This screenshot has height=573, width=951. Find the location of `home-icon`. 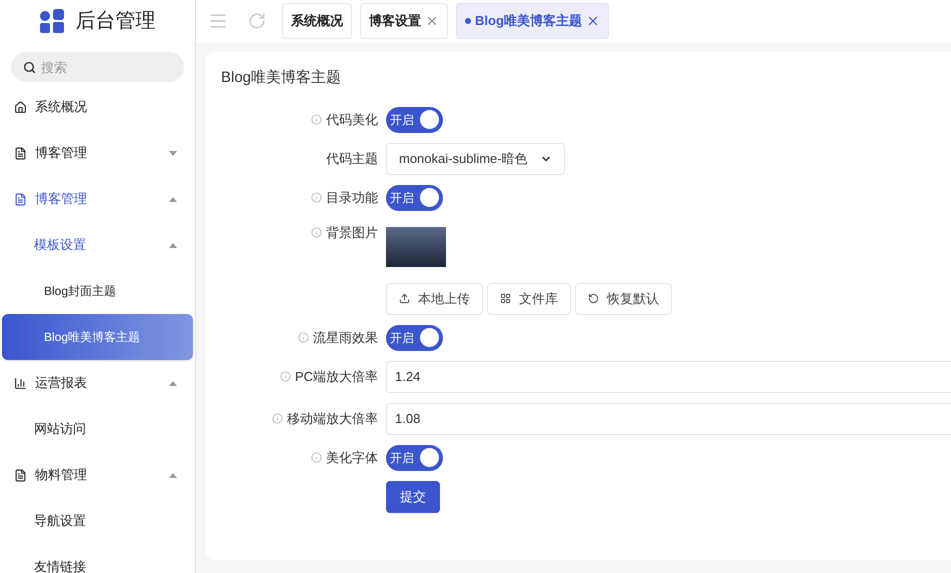

home-icon is located at coordinates (20, 107).